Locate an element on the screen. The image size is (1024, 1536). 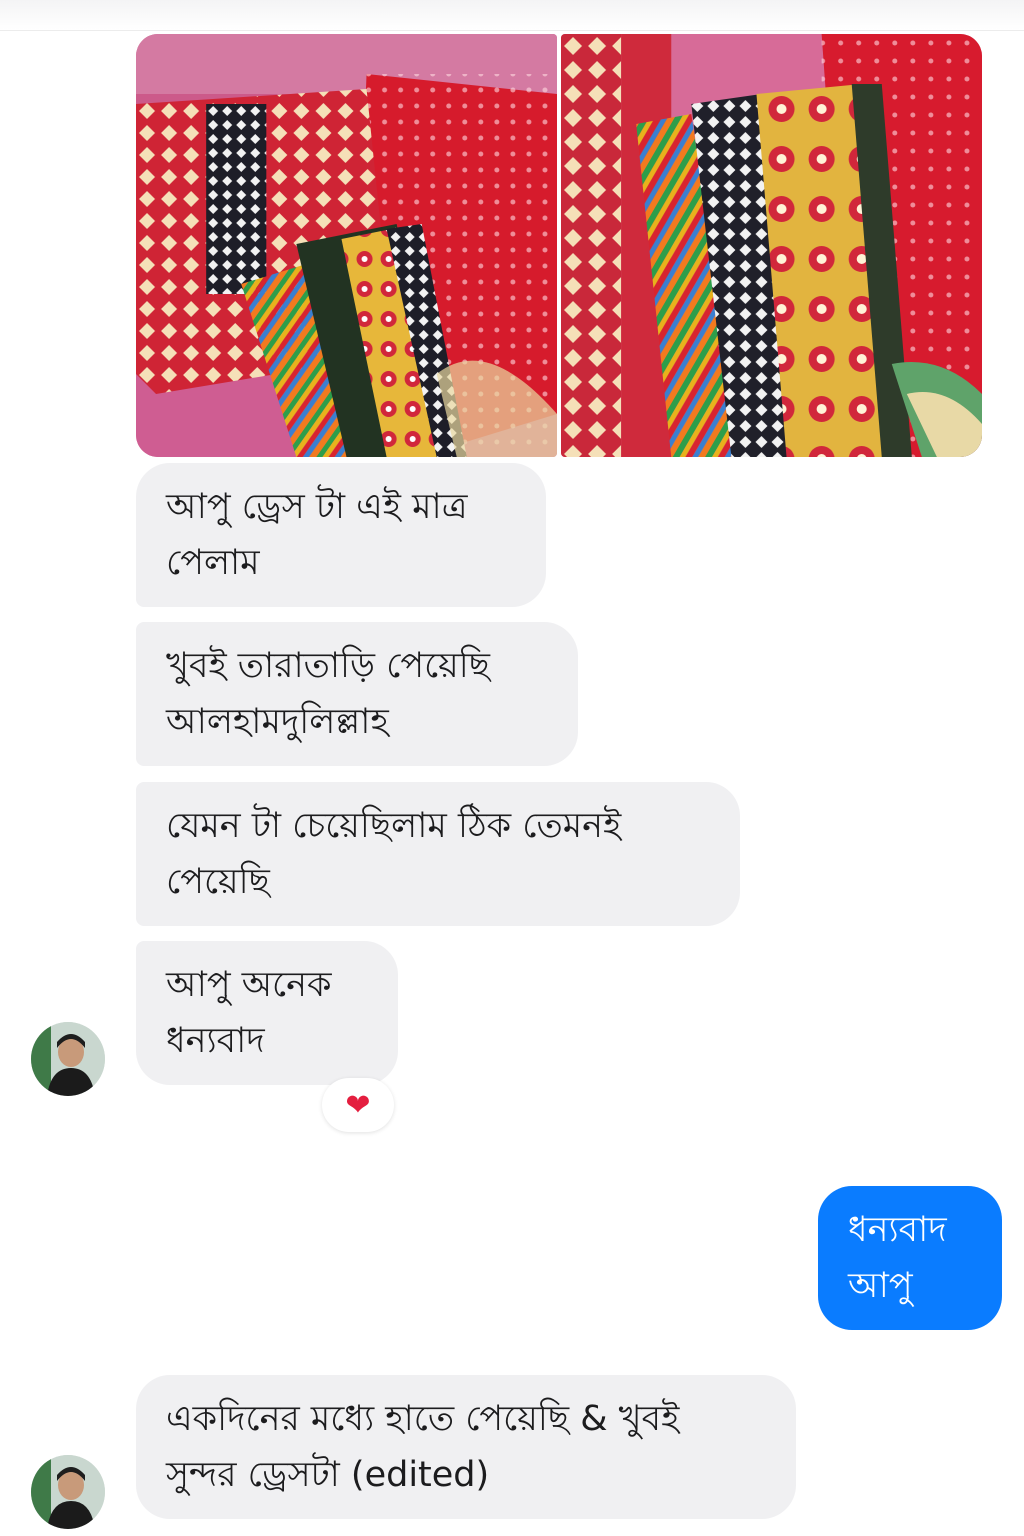
dress-photo-2-image is located at coordinates (771, 245).